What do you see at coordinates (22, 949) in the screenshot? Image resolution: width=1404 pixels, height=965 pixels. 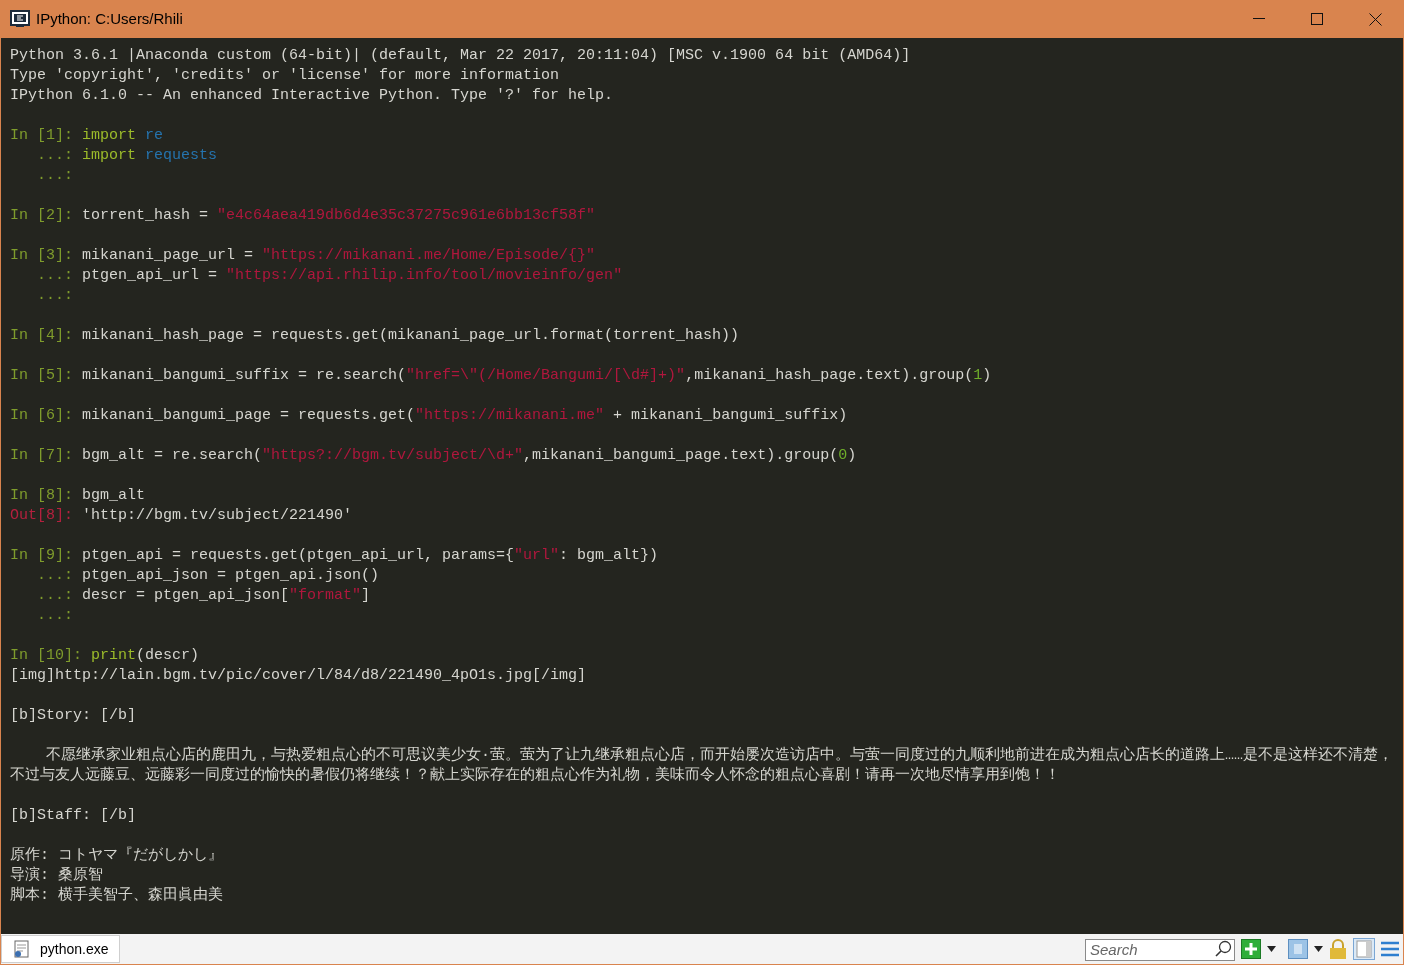 I see `script-icon` at bounding box center [22, 949].